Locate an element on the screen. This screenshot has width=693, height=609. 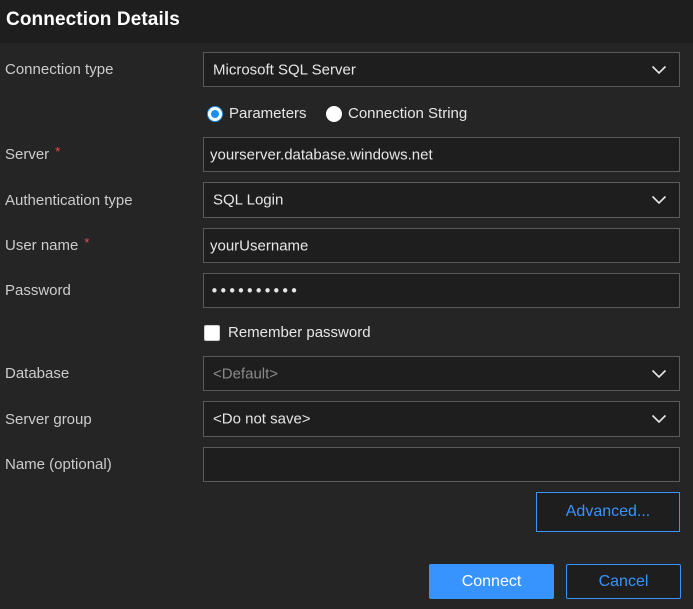
user-name-label: User name * is located at coordinates (47, 244).